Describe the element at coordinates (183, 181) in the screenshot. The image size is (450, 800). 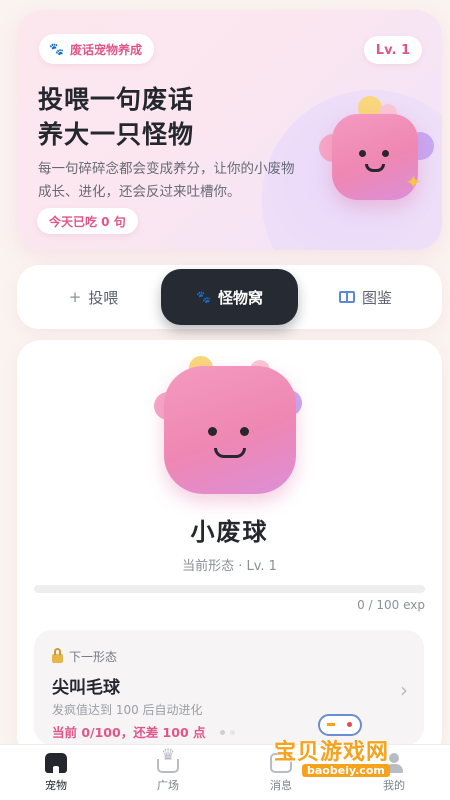
I see `hero-description: 每一句碎碎念都会变成养分，让你的小废物 成长、进化，还会反过来吐槽你。` at that location.